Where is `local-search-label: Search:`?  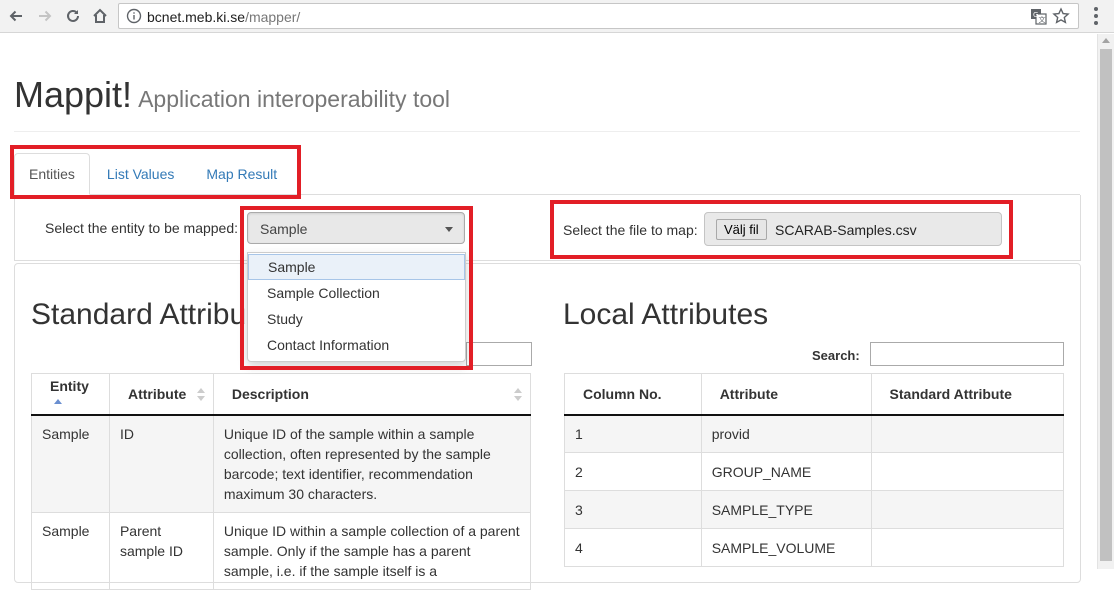
local-search-label: Search: is located at coordinates (836, 355).